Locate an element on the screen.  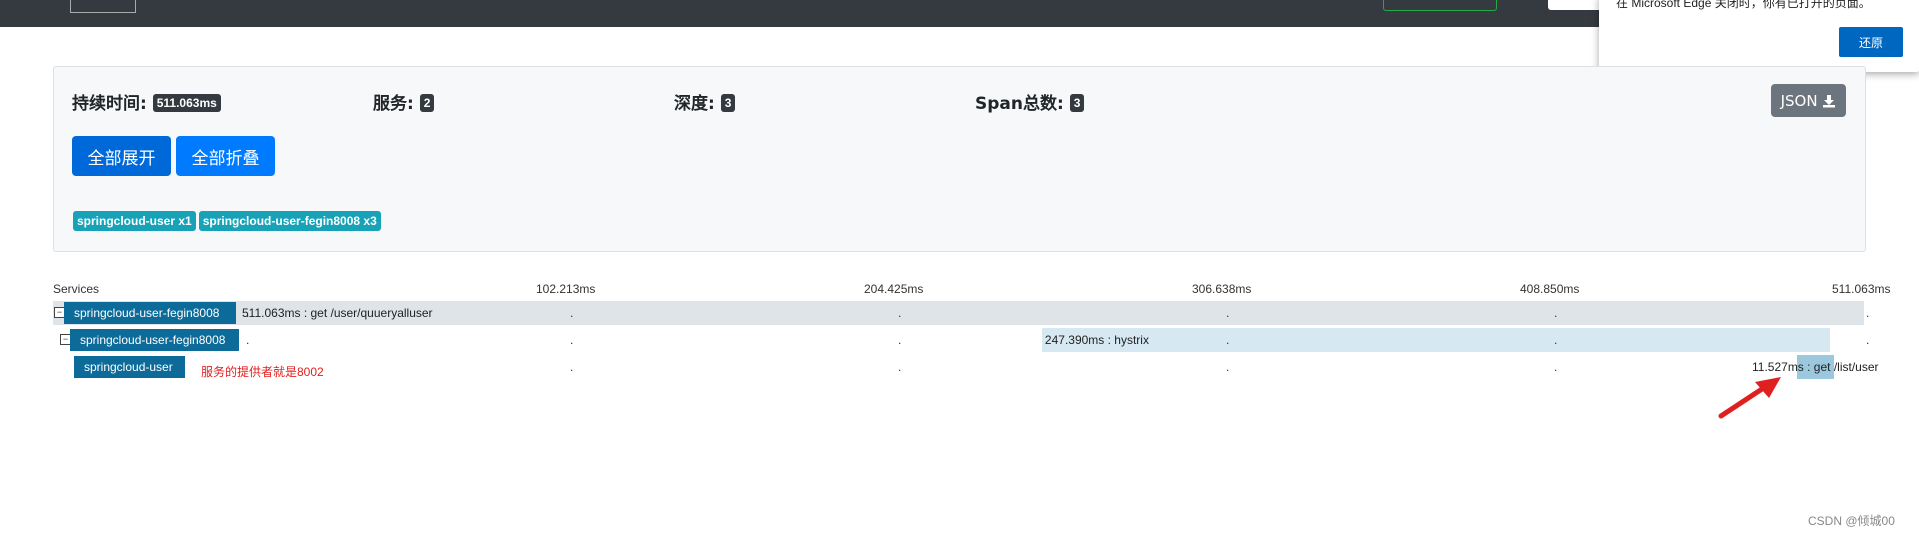
service-tag: springcloud-user x1 is located at coordinates (134, 221).